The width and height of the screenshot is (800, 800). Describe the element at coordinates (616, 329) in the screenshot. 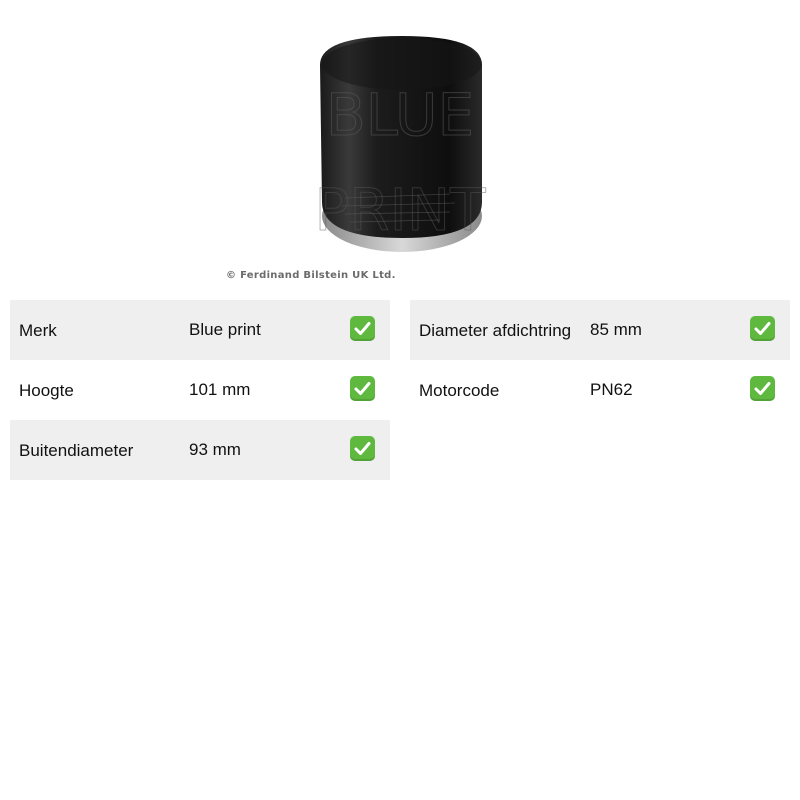

I see `spec-value: 85 mm` at that location.